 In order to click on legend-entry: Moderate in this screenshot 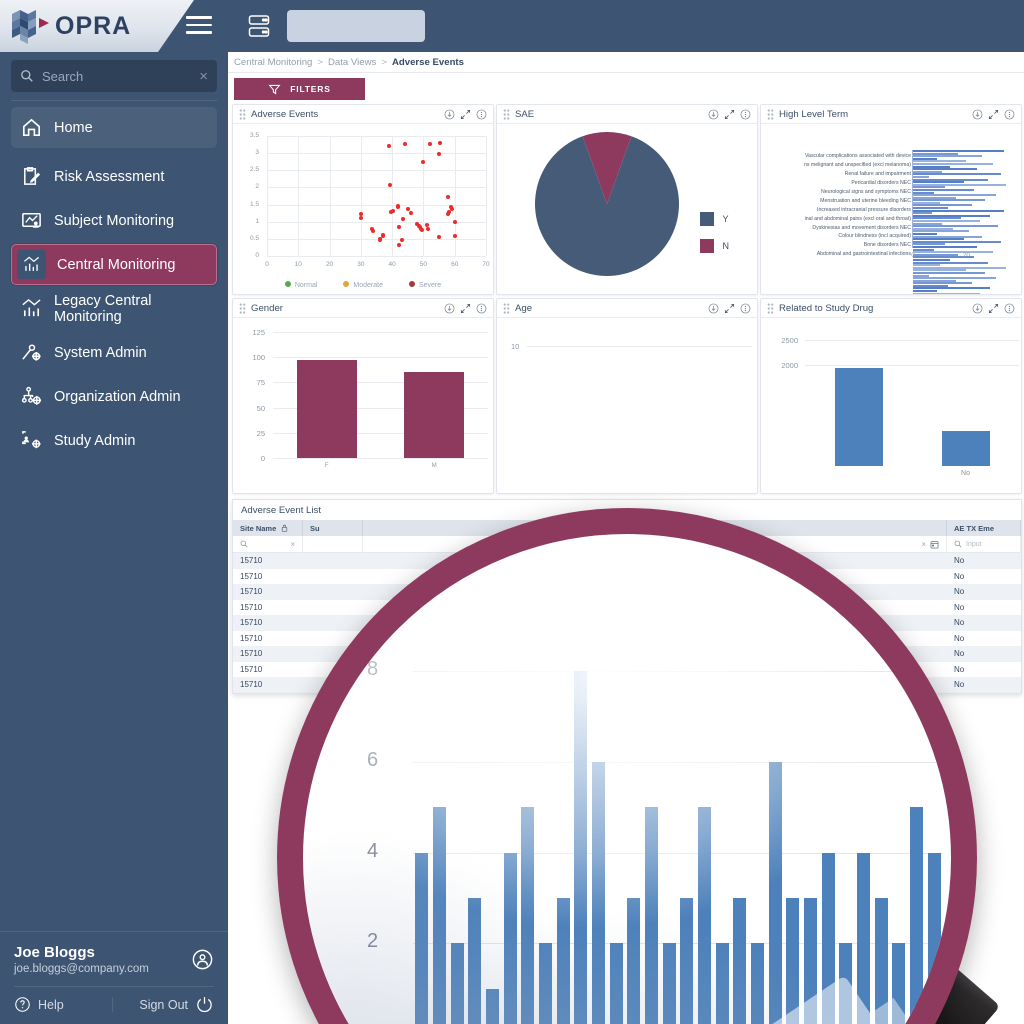, I will do `click(363, 285)`.